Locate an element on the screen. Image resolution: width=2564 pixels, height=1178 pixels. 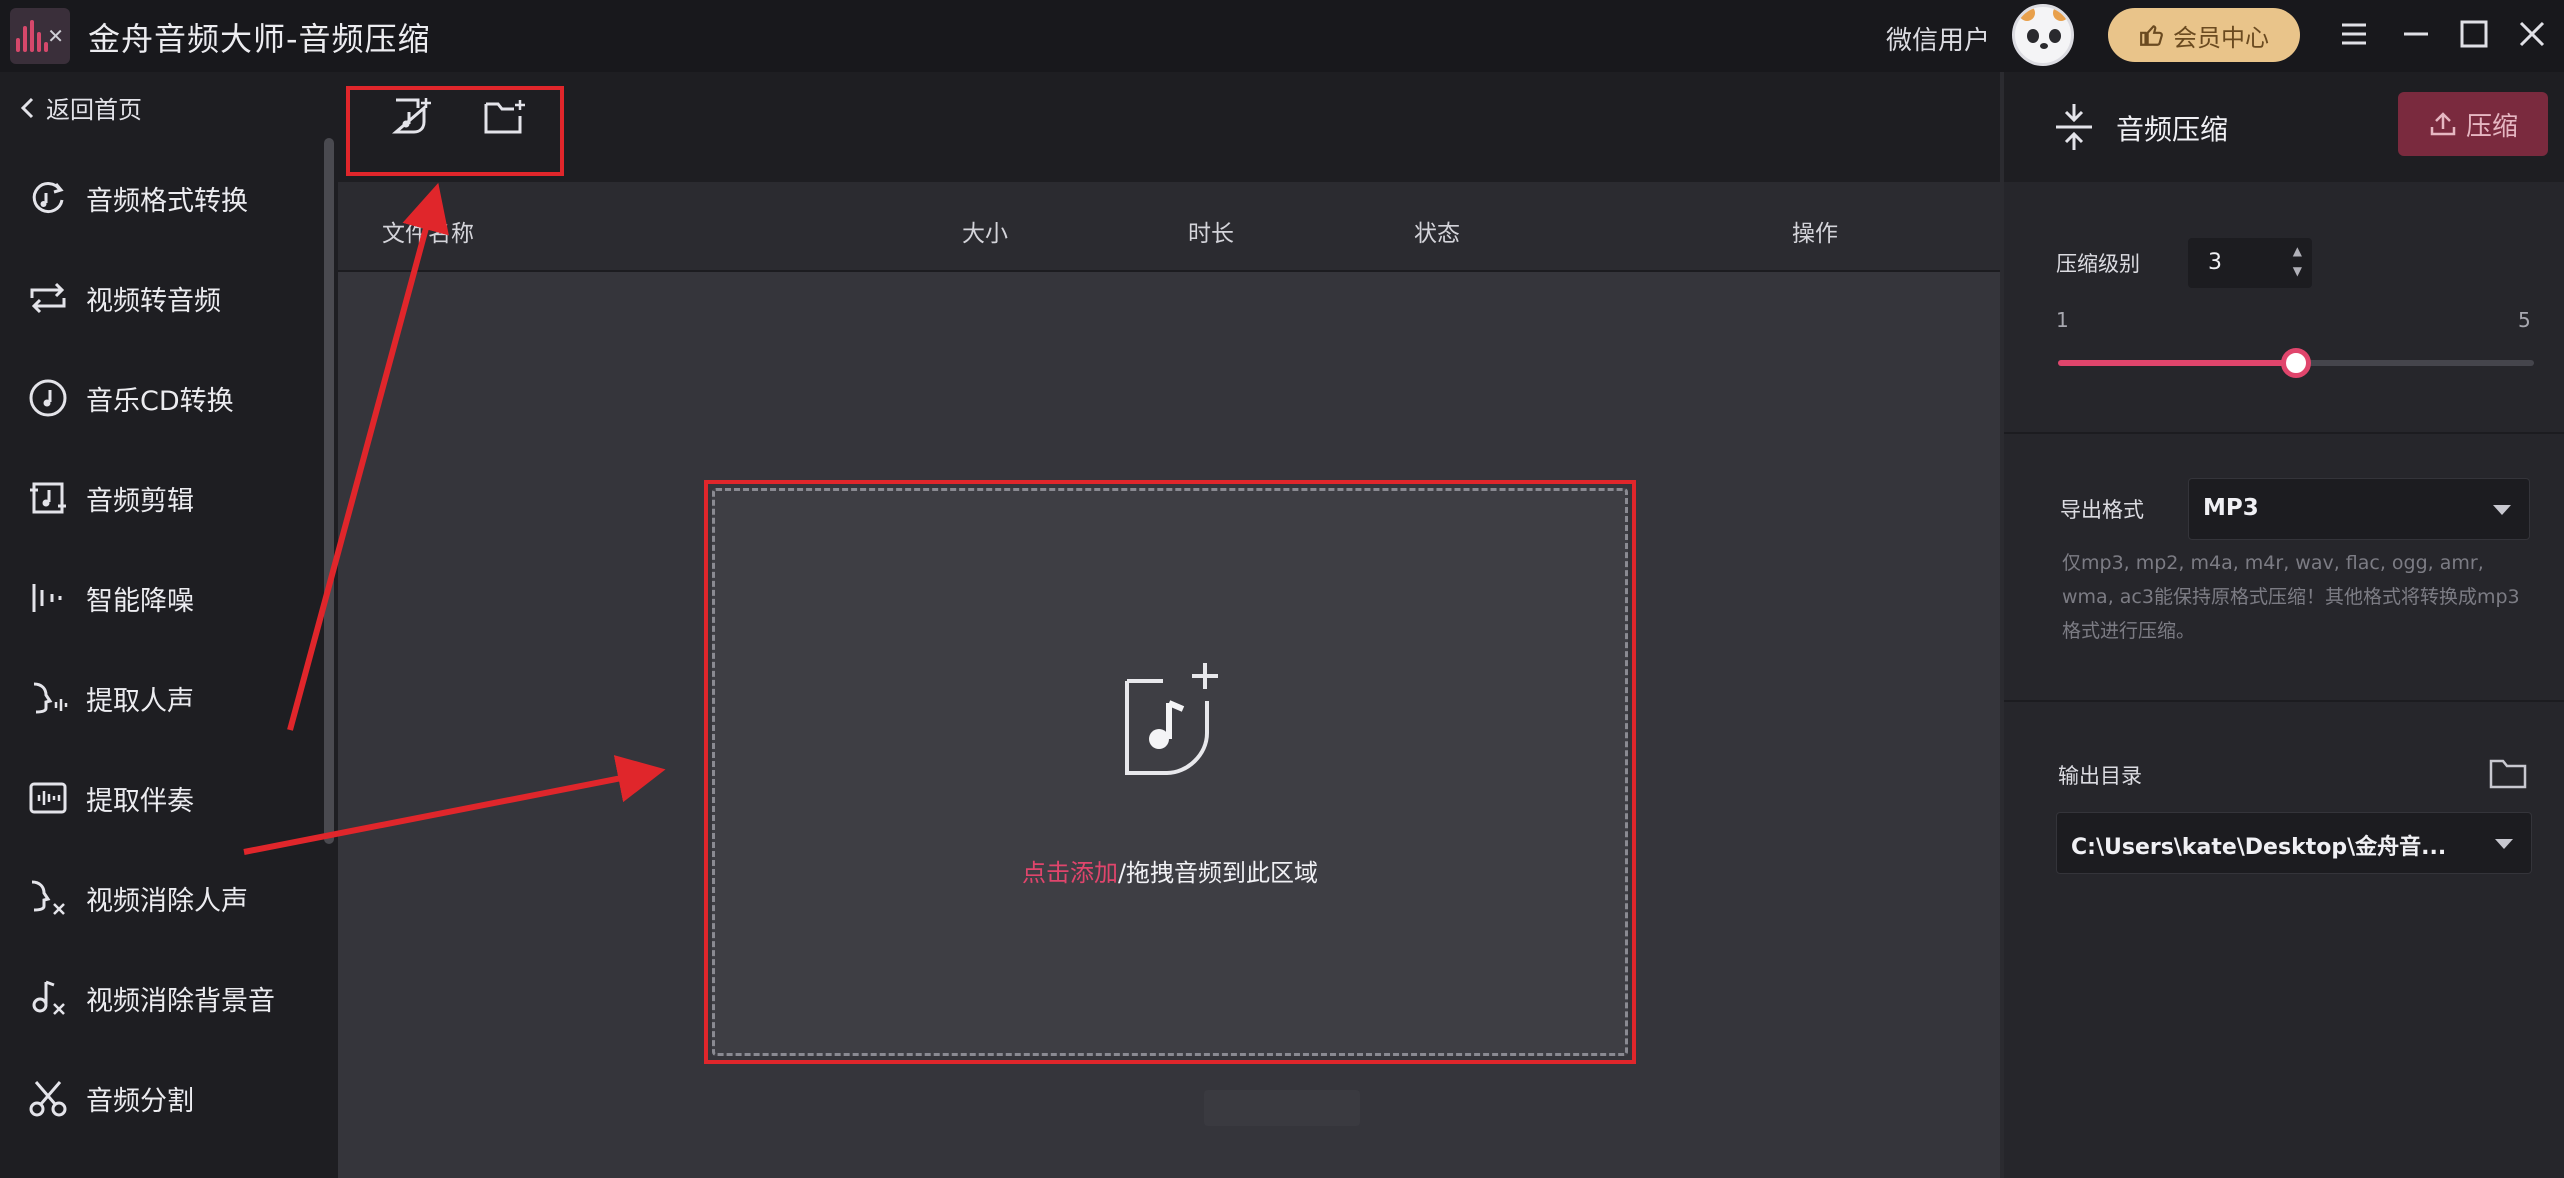
maximize-icon is located at coordinates (2474, 34).